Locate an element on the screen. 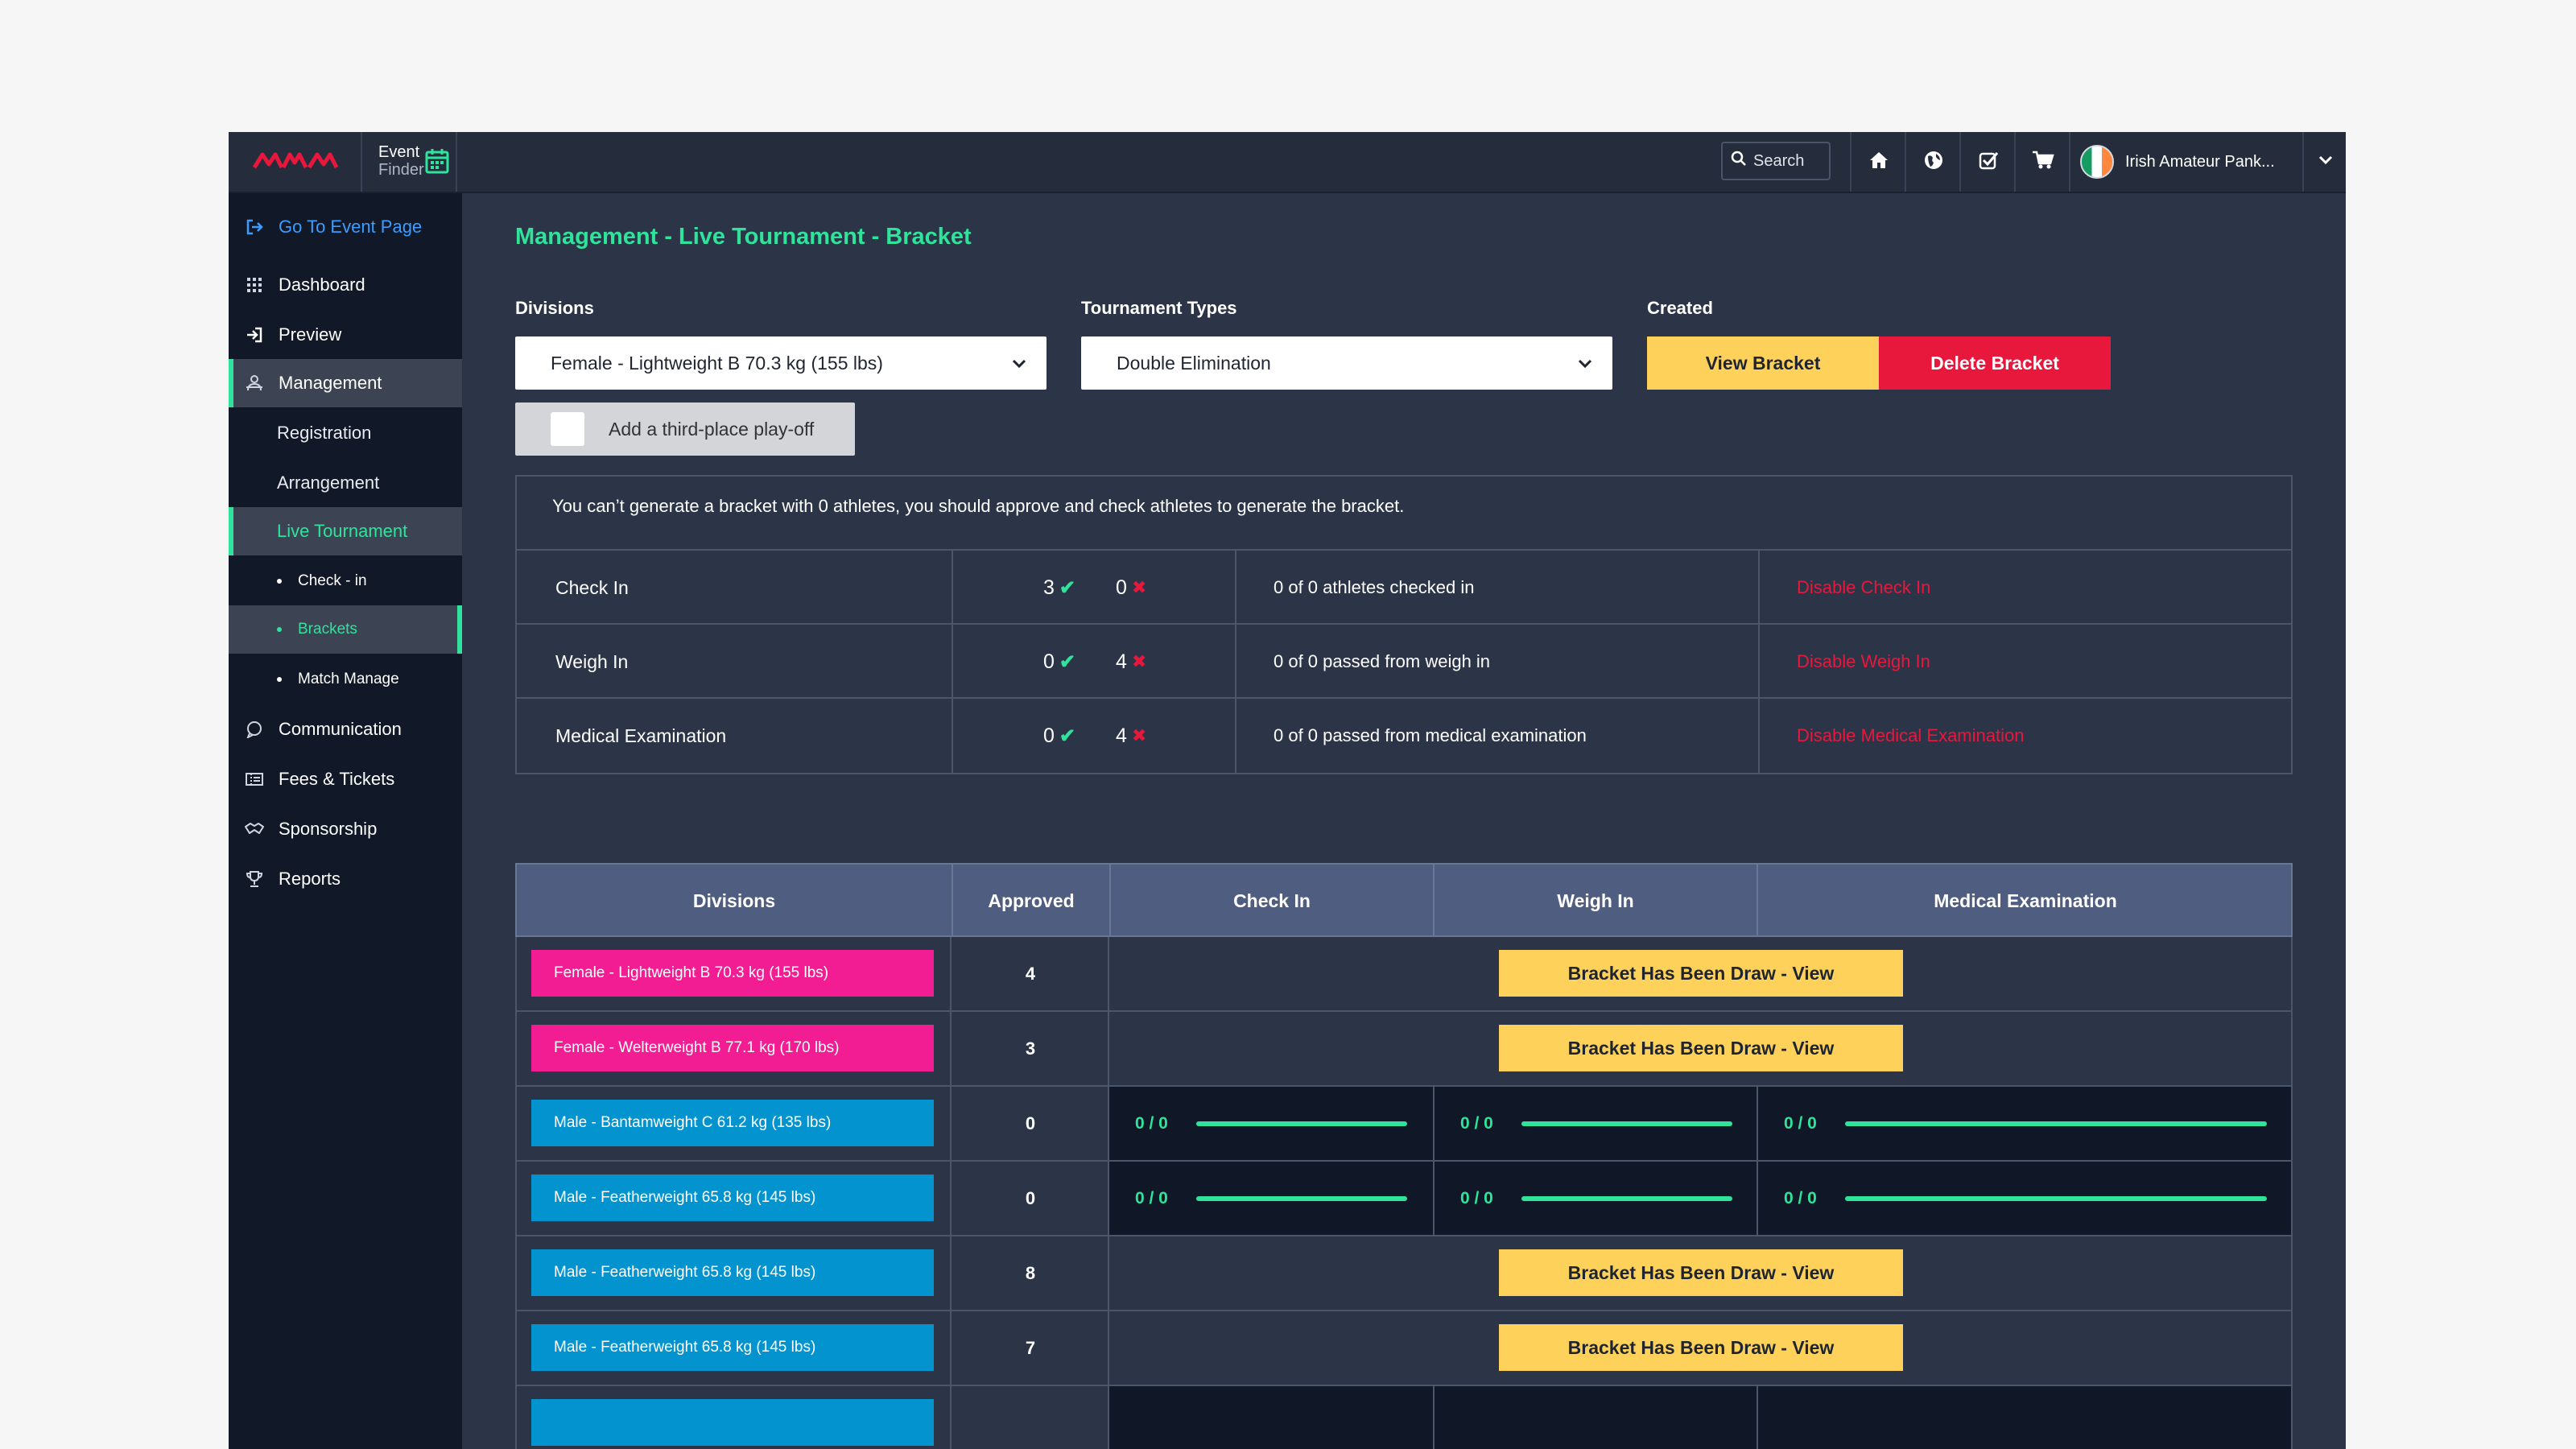 This screenshot has height=1449, width=2576. checkbox-icon is located at coordinates (1988, 162).